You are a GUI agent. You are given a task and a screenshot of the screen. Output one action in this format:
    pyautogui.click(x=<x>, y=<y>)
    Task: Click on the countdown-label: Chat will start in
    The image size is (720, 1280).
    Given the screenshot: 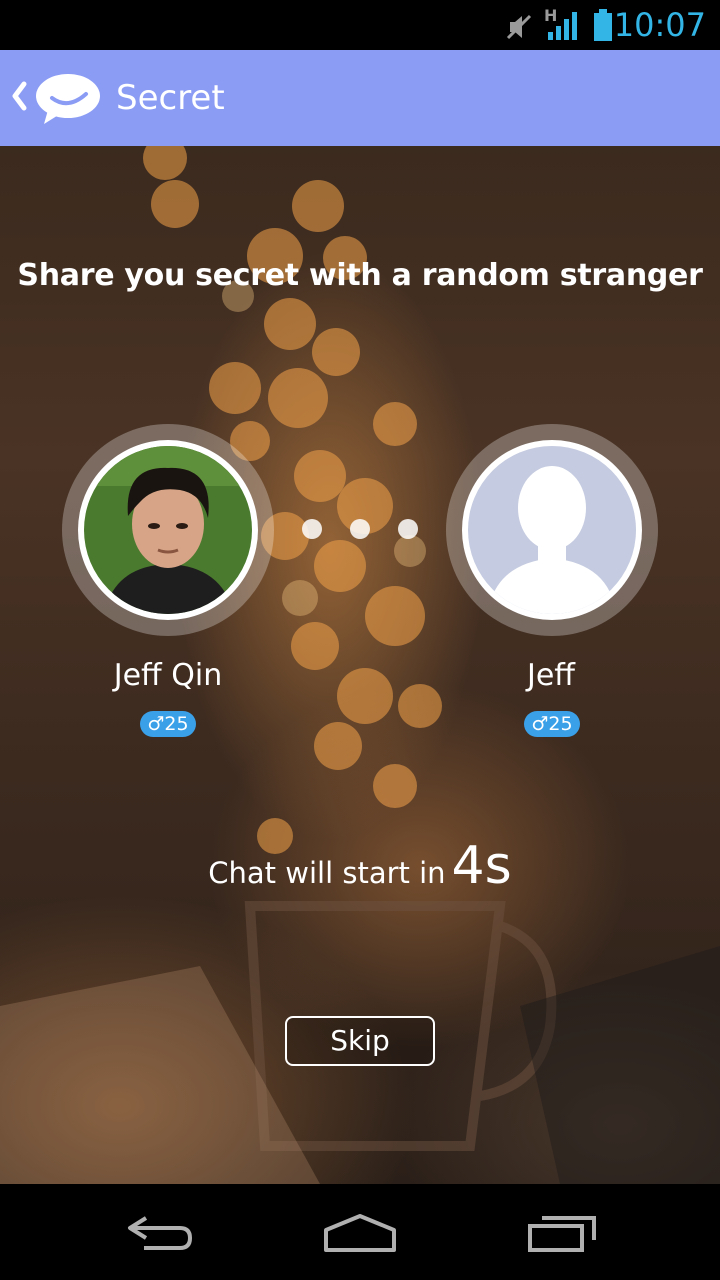 What is the action you would take?
    pyautogui.click(x=327, y=873)
    